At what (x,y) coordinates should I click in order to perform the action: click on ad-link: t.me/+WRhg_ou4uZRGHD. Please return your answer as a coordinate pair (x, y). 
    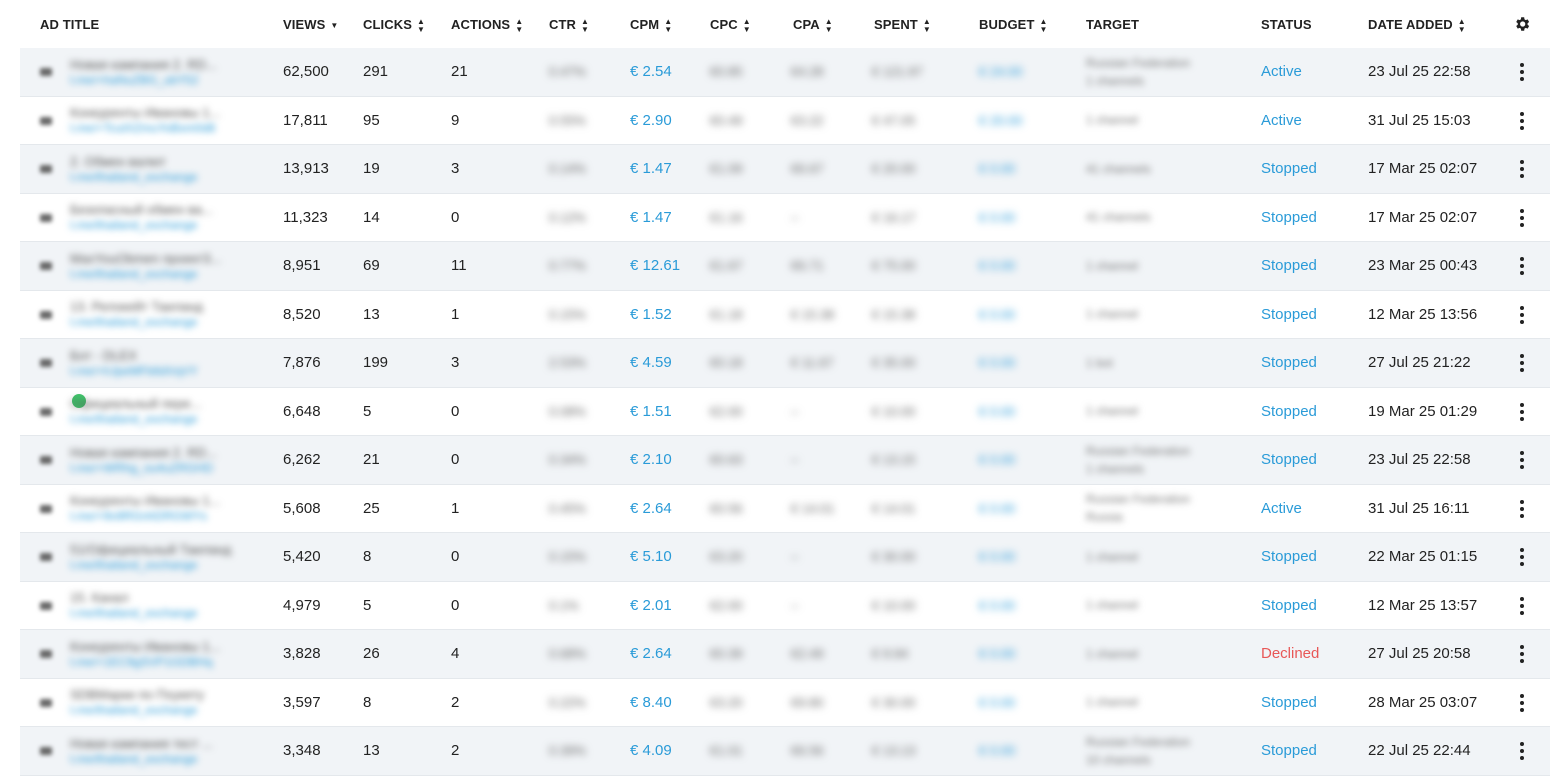
    Looking at the image, I should click on (141, 468).